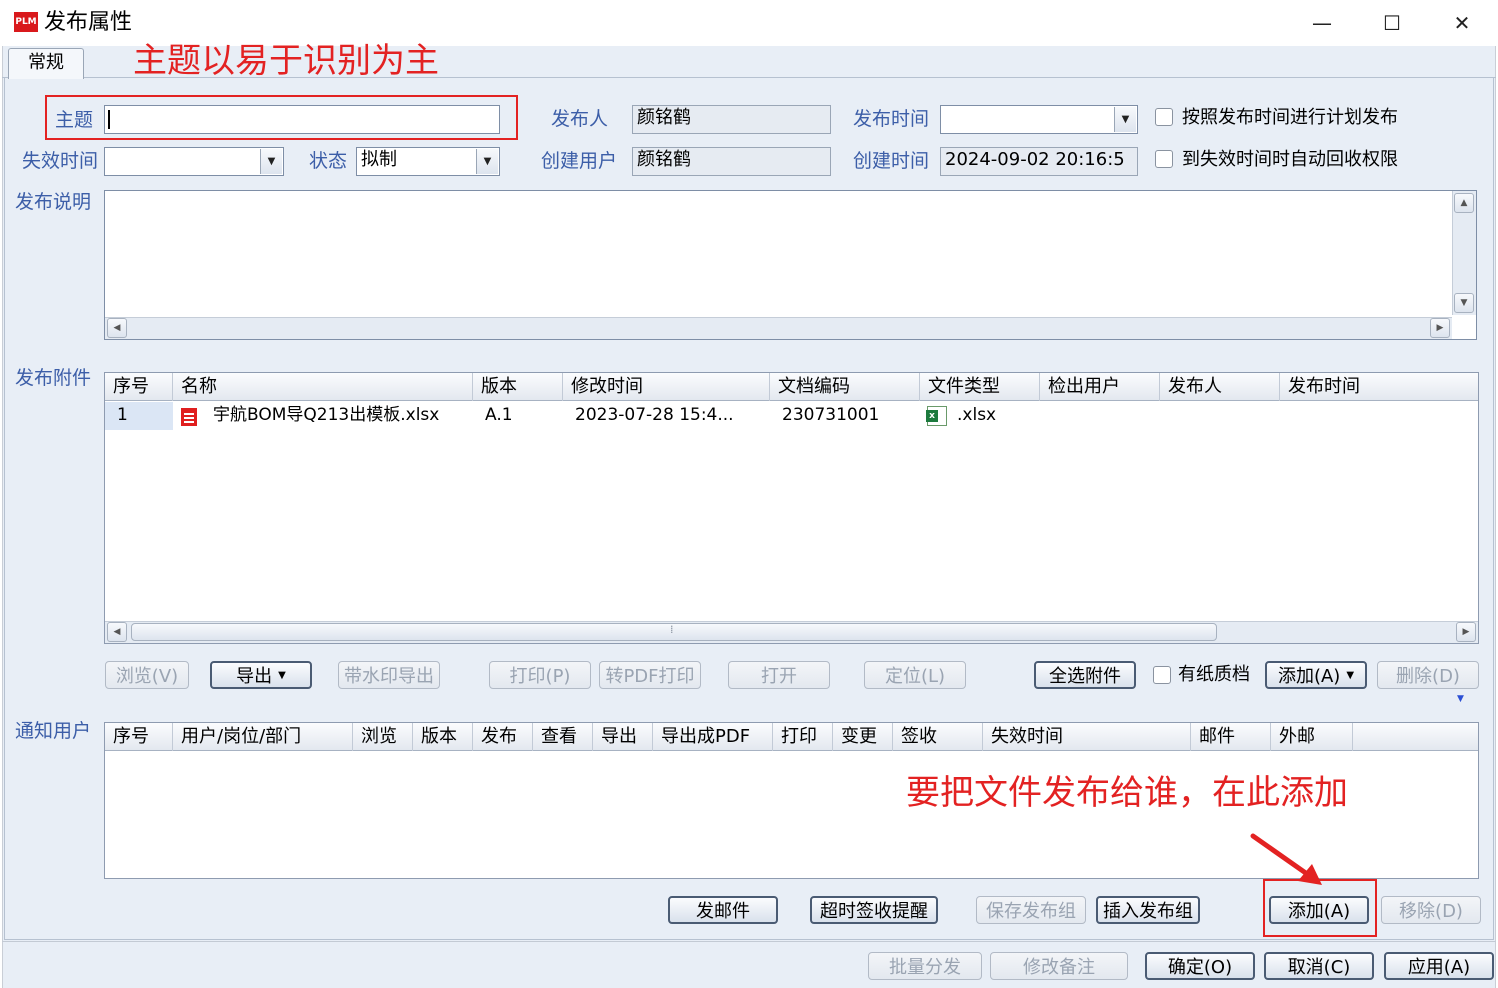 The height and width of the screenshot is (988, 1498). I want to click on scroll-up-icon: ▲, so click(1464, 203).